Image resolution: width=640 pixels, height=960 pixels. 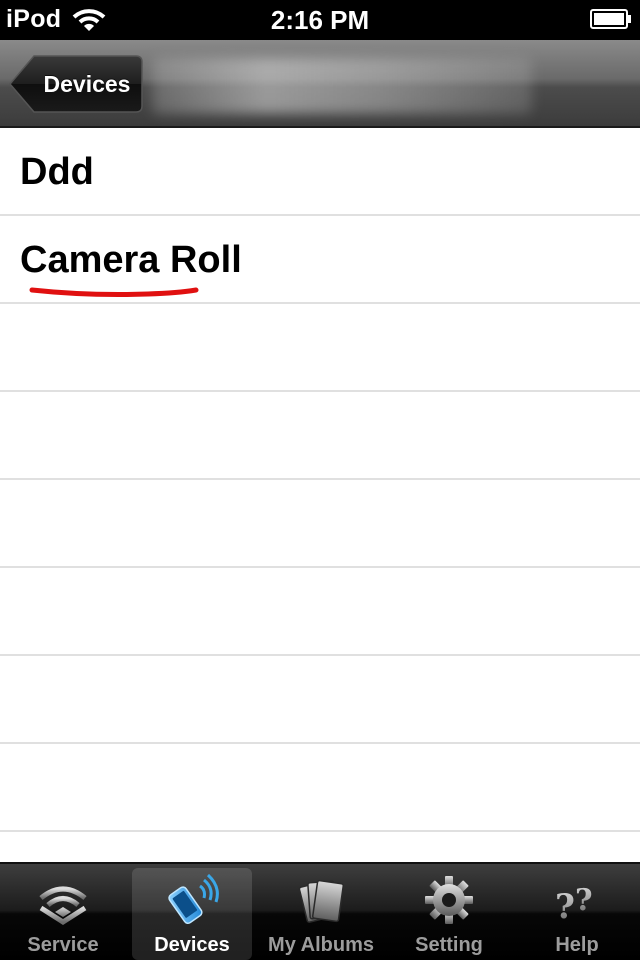 I want to click on tab-label: My Albums, so click(x=321, y=945).